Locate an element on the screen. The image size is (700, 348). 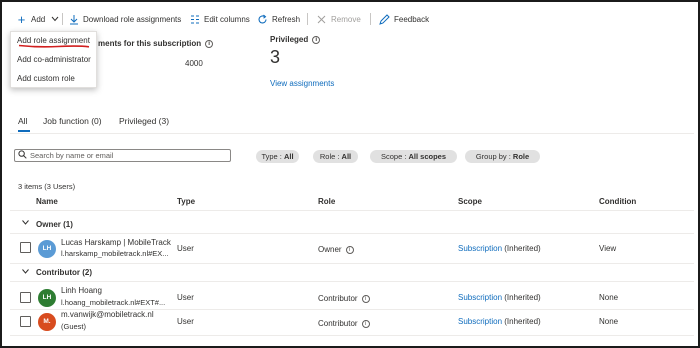
column-header-scope: Scope is located at coordinates (470, 201).